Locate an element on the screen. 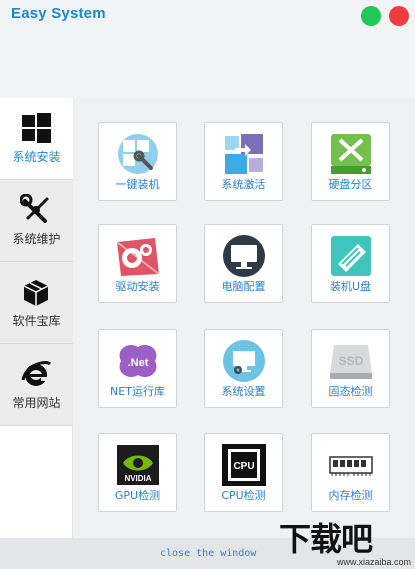 This screenshot has width=415, height=569. tile-ram-check: 内存检测 is located at coordinates (350, 472).